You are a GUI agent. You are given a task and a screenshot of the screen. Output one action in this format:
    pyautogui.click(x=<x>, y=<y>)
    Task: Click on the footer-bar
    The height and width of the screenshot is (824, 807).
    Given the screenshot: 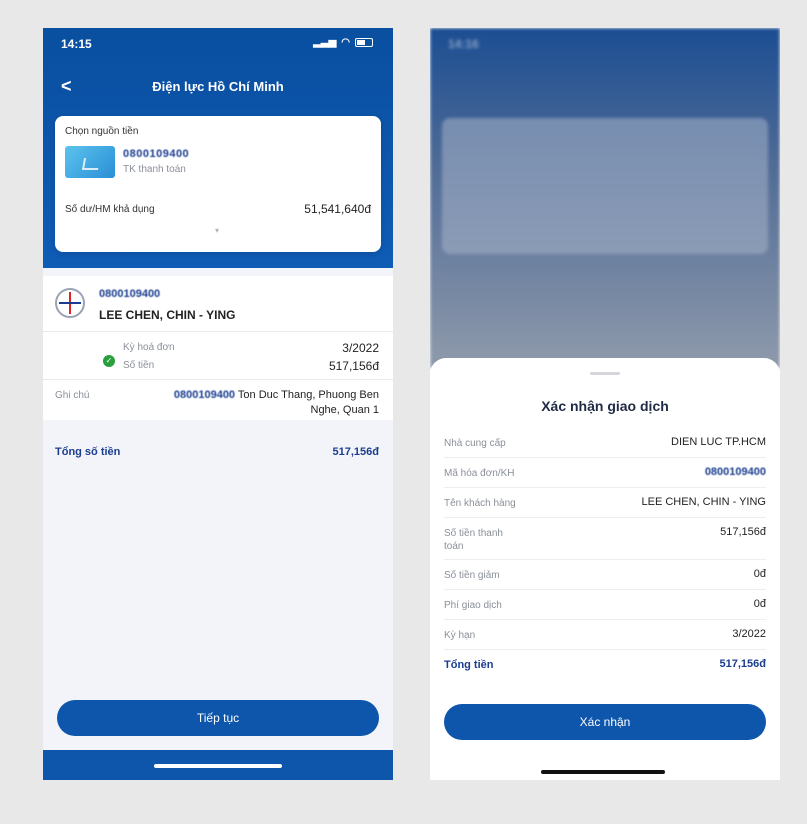 What is the action you would take?
    pyautogui.click(x=218, y=765)
    